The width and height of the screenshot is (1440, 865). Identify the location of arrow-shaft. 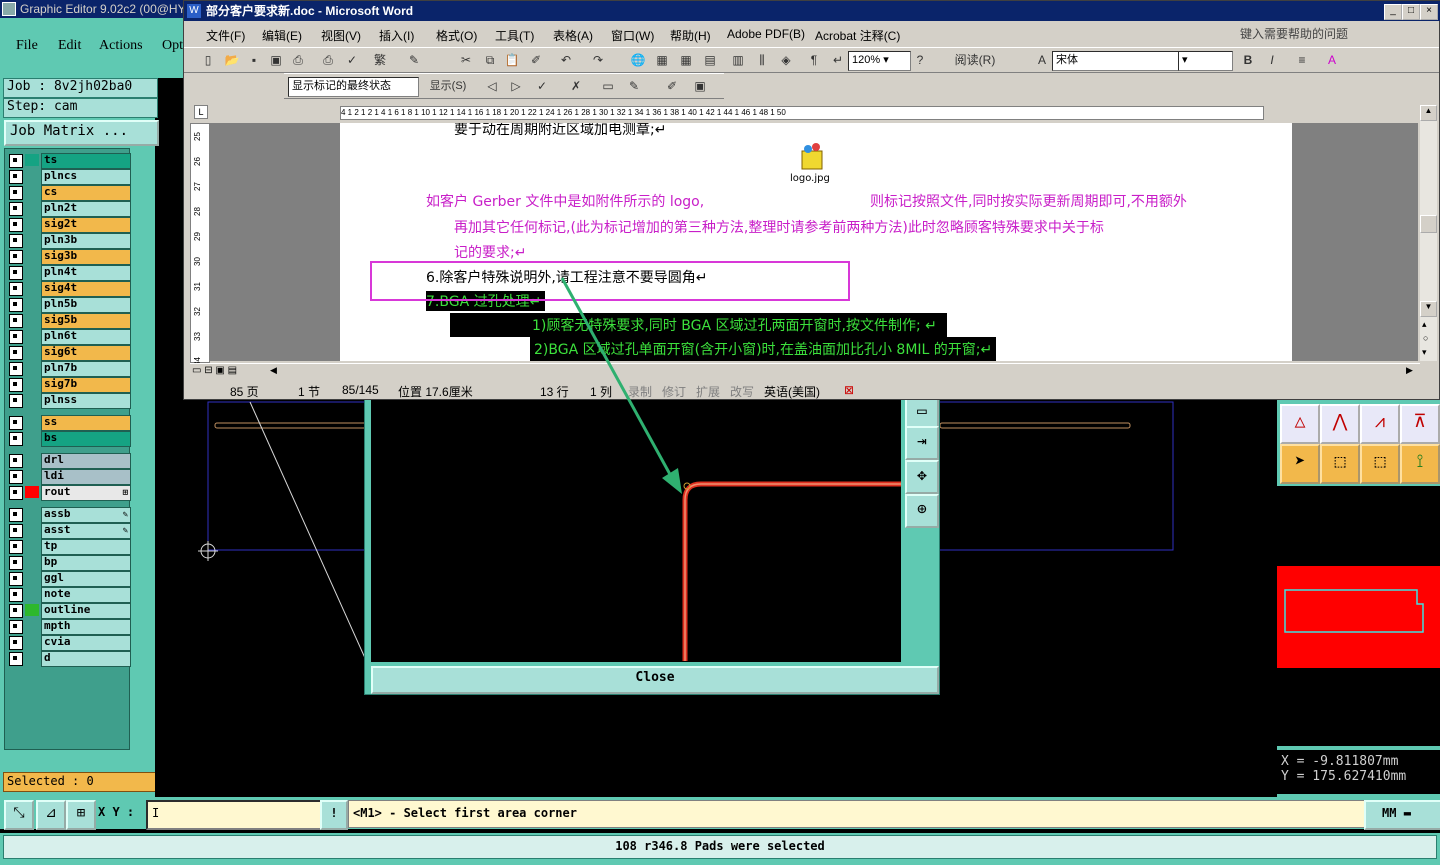
(617, 378).